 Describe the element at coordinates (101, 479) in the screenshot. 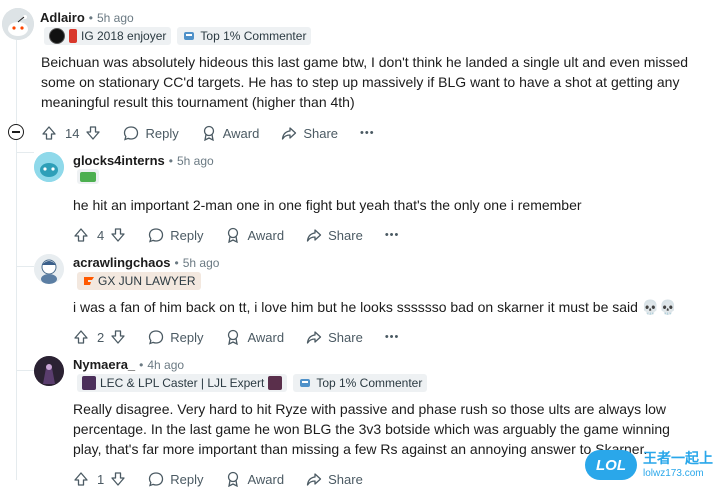

I see `vote-count: 1` at that location.